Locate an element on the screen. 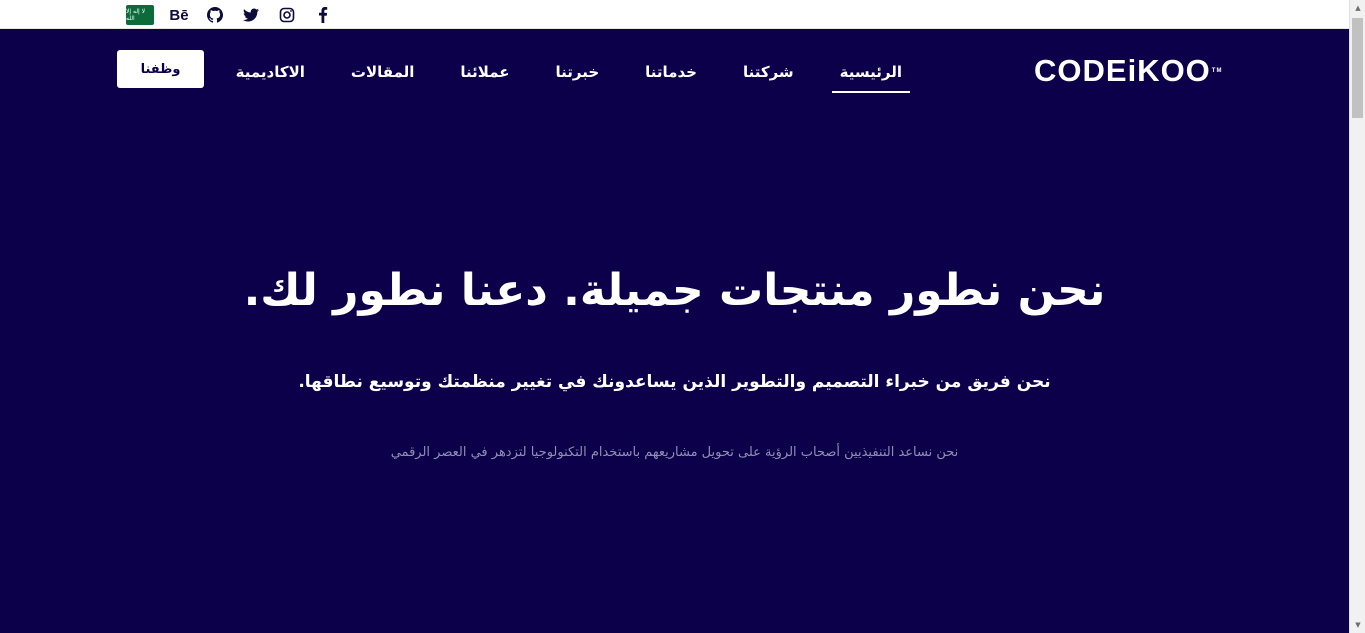 Image resolution: width=1365 pixels, height=633 pixels. scroll-up-arrow-icon: ▲ is located at coordinates (1357, 8).